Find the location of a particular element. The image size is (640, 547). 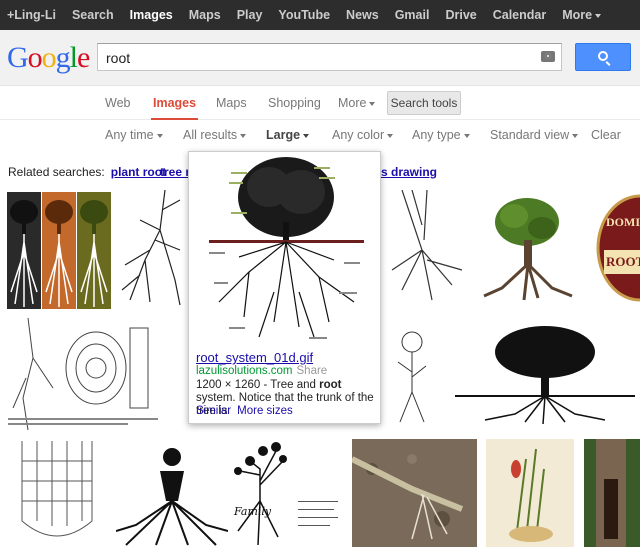

preview-links: Similar More sizes is located at coordinates (247, 411).